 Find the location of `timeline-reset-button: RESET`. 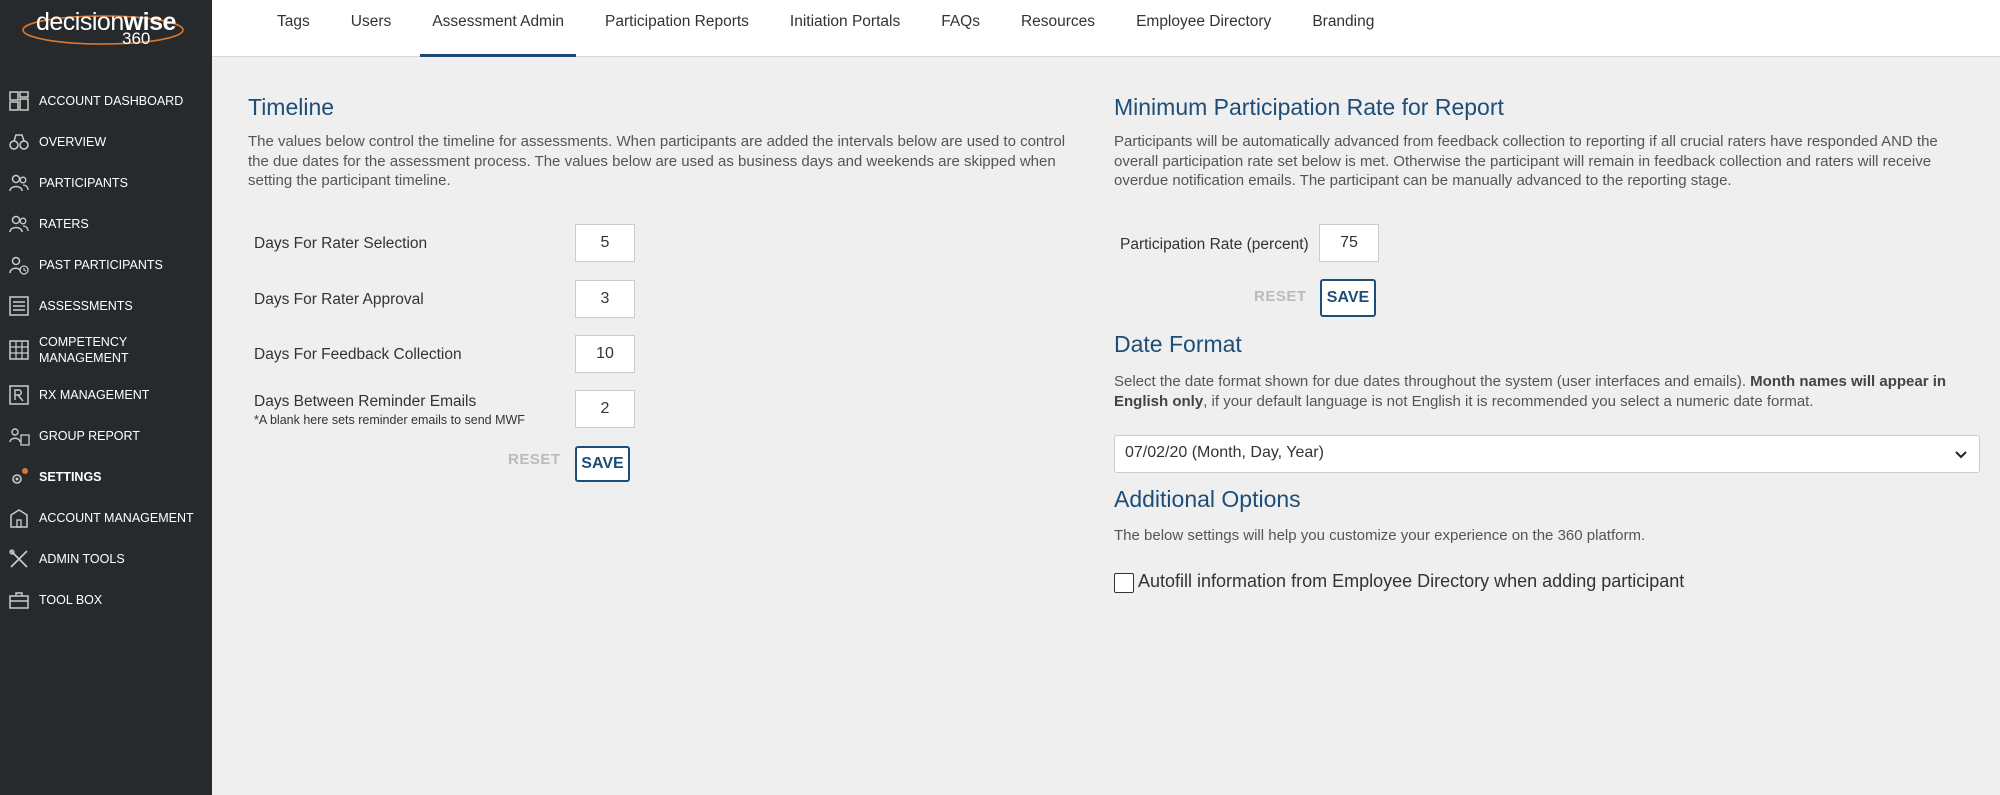

timeline-reset-button: RESET is located at coordinates (534, 459).